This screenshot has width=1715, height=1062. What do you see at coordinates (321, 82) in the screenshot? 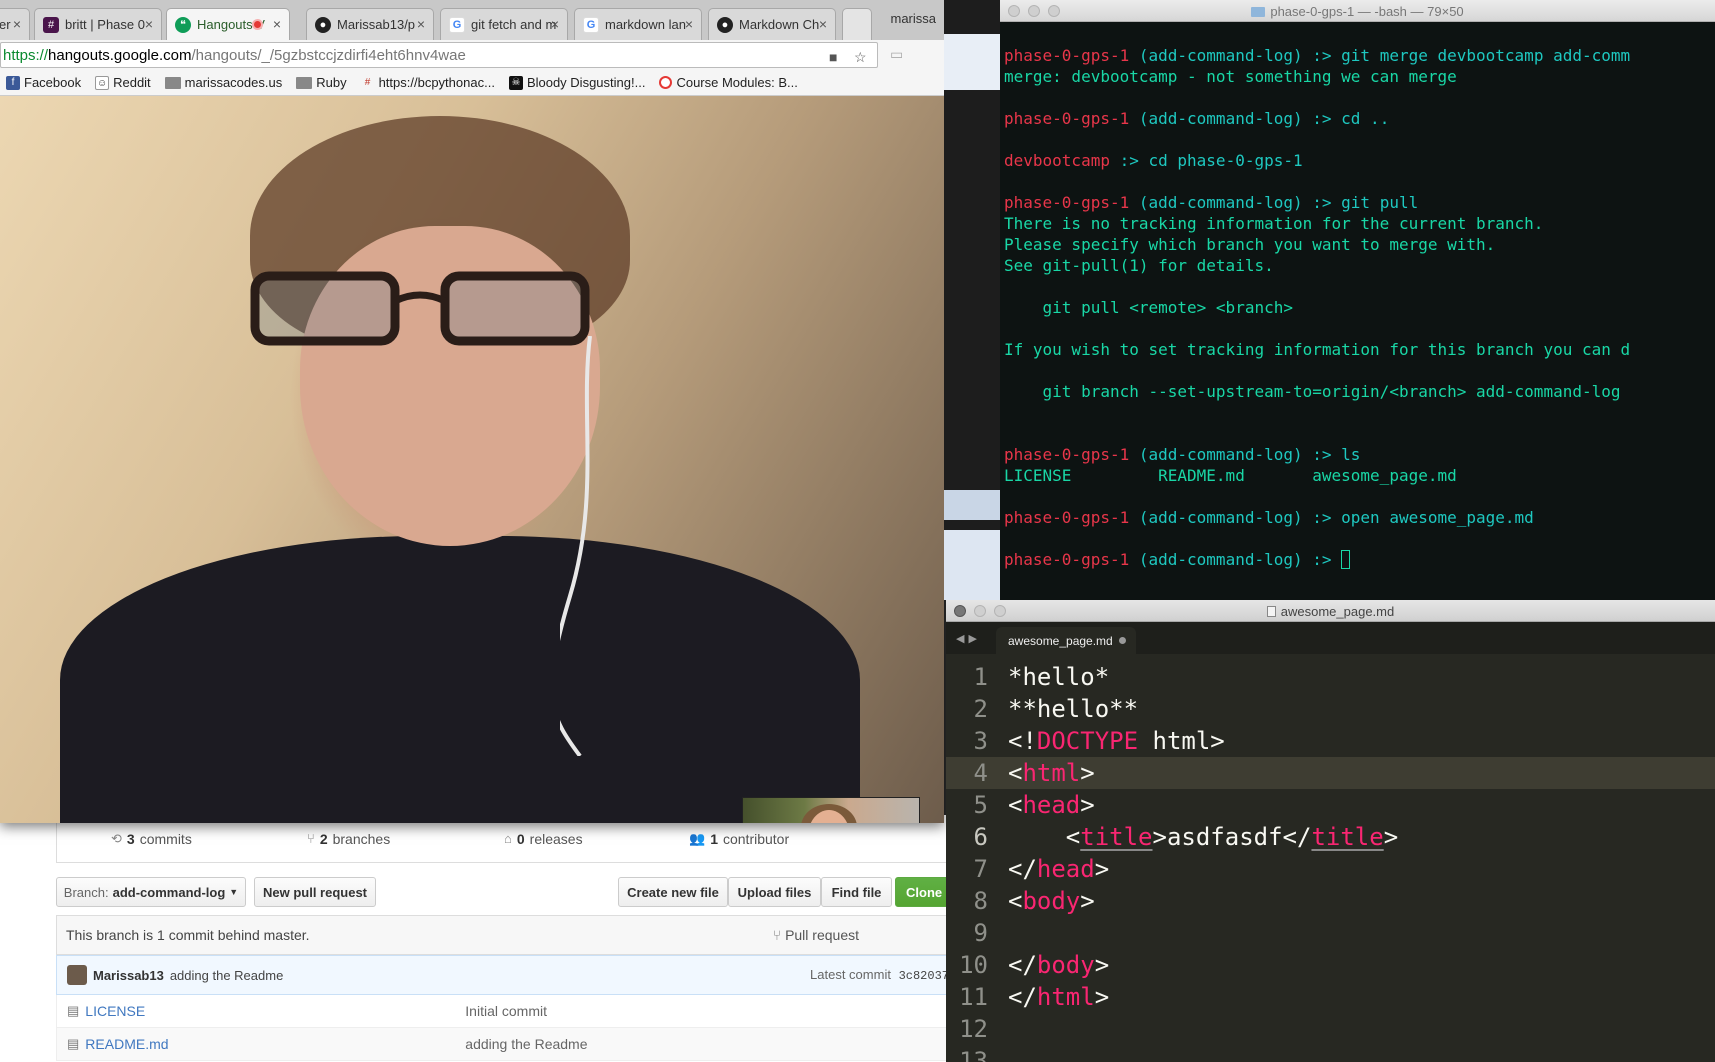
I see `bookmark-ruby: Ruby` at bounding box center [321, 82].